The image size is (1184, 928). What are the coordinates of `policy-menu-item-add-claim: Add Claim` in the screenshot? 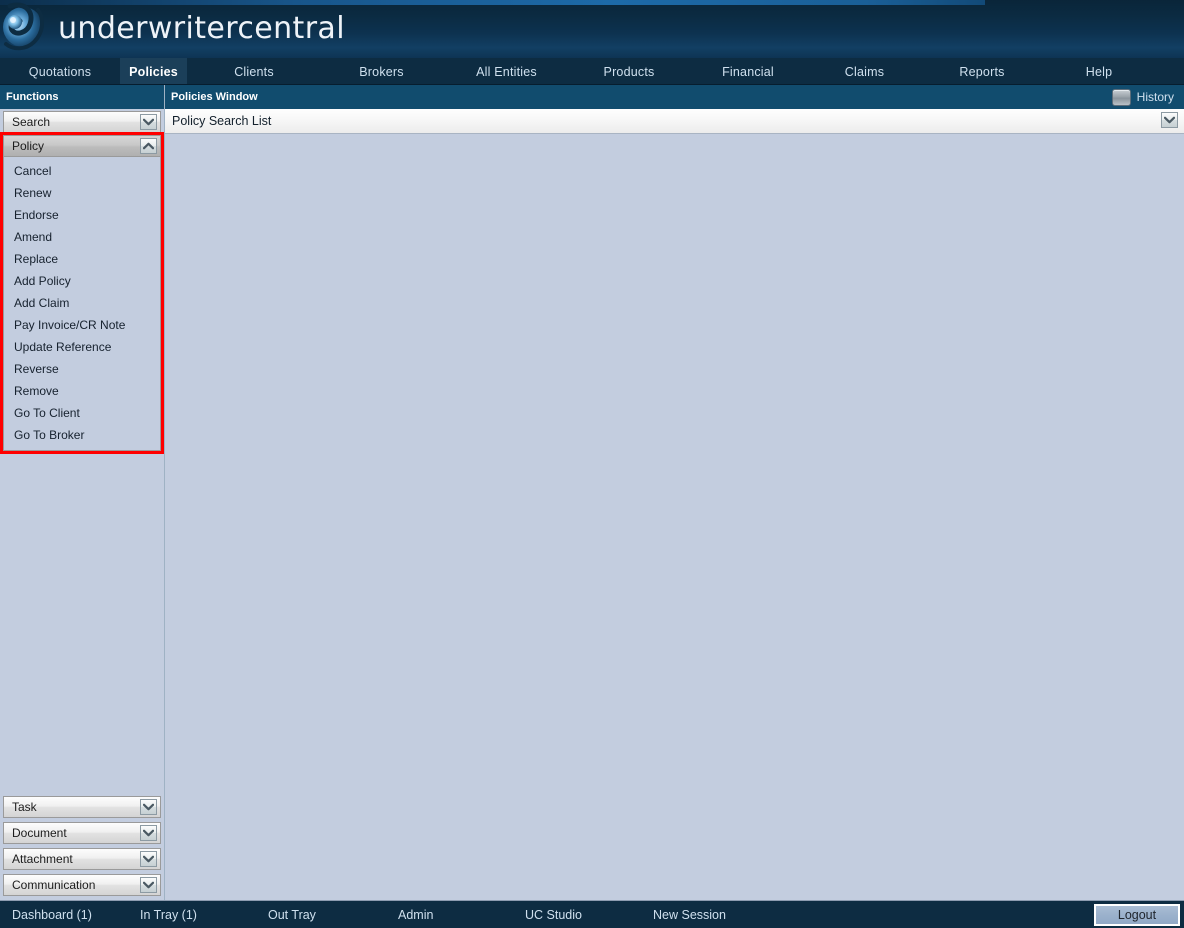 It's located at (82, 303).